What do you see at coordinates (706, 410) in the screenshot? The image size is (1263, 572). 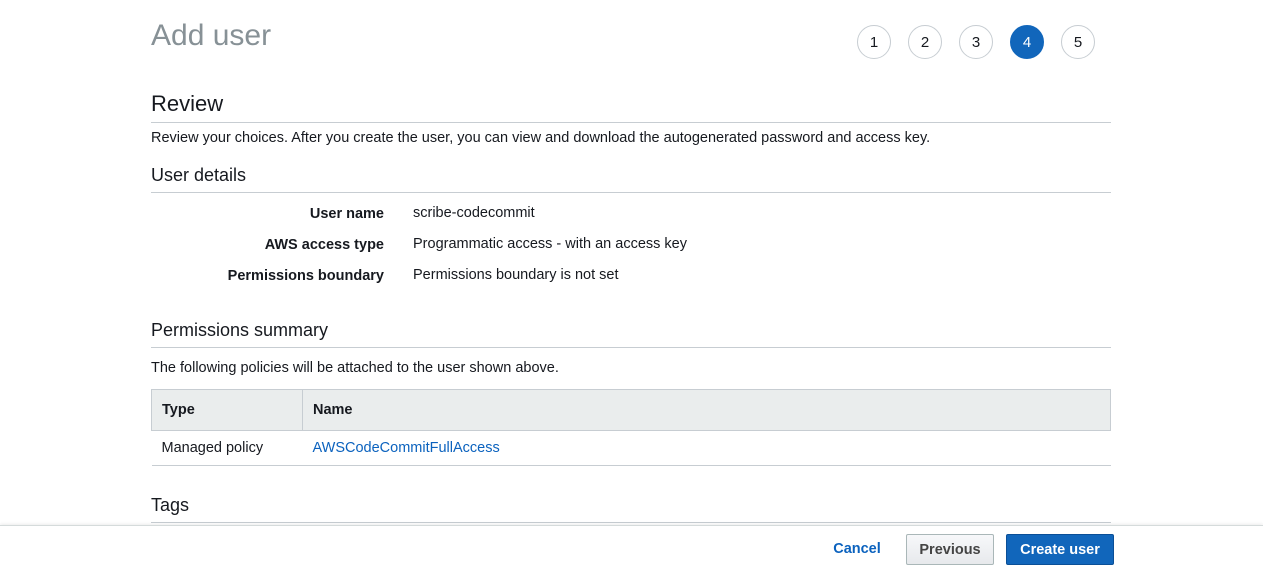 I see `column-header-name: Name` at bounding box center [706, 410].